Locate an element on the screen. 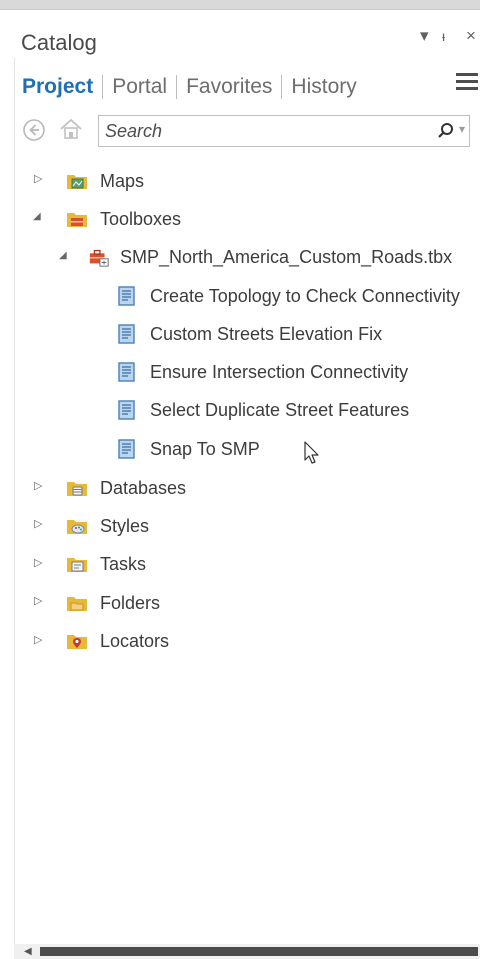  horizontal-scrollbar: ◀ ▶ is located at coordinates (247, 951).